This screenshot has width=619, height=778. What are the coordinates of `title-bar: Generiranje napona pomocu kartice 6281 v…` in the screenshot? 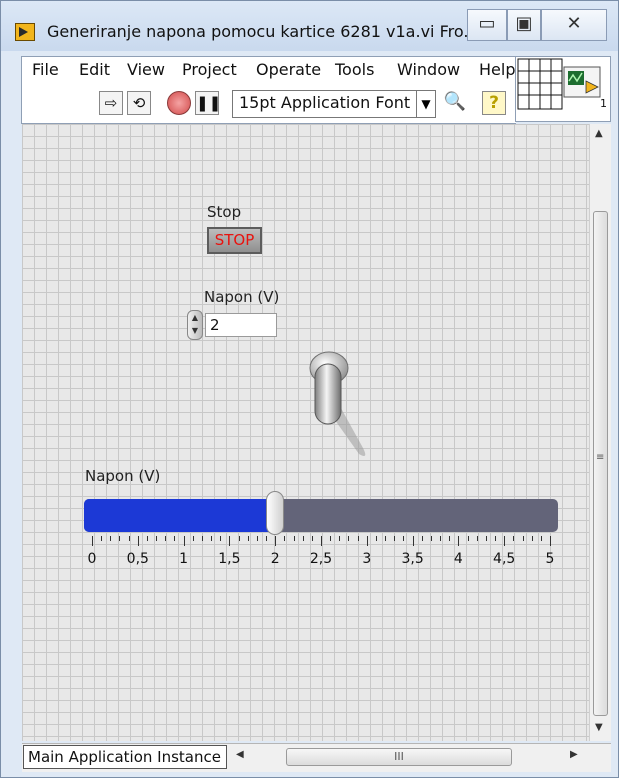 It's located at (309, 26).